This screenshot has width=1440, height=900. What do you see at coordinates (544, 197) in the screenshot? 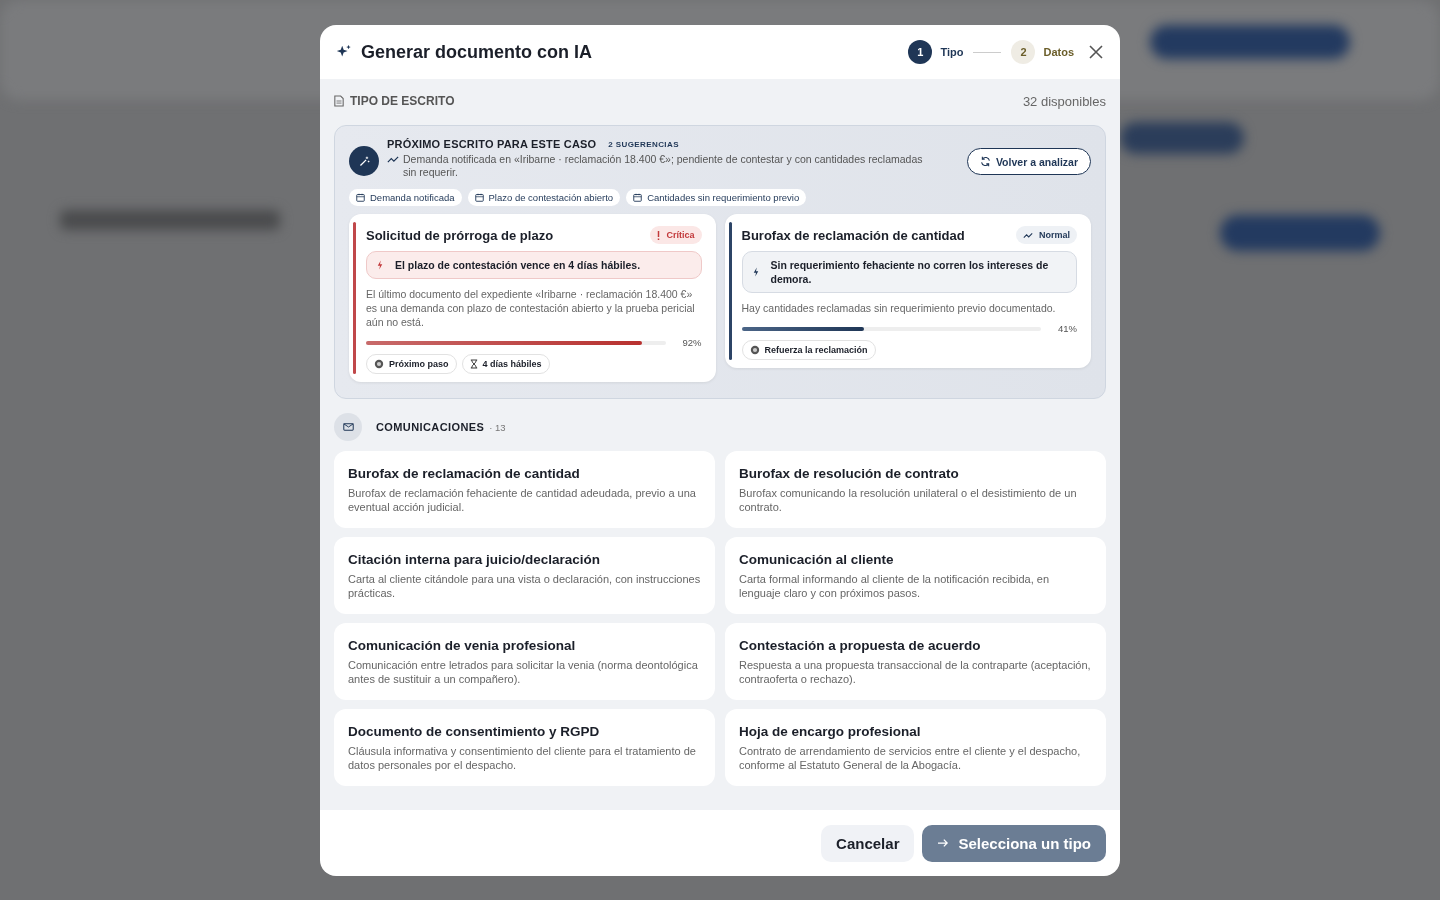
I see `context-tag: Plazo de contestación abierto` at bounding box center [544, 197].